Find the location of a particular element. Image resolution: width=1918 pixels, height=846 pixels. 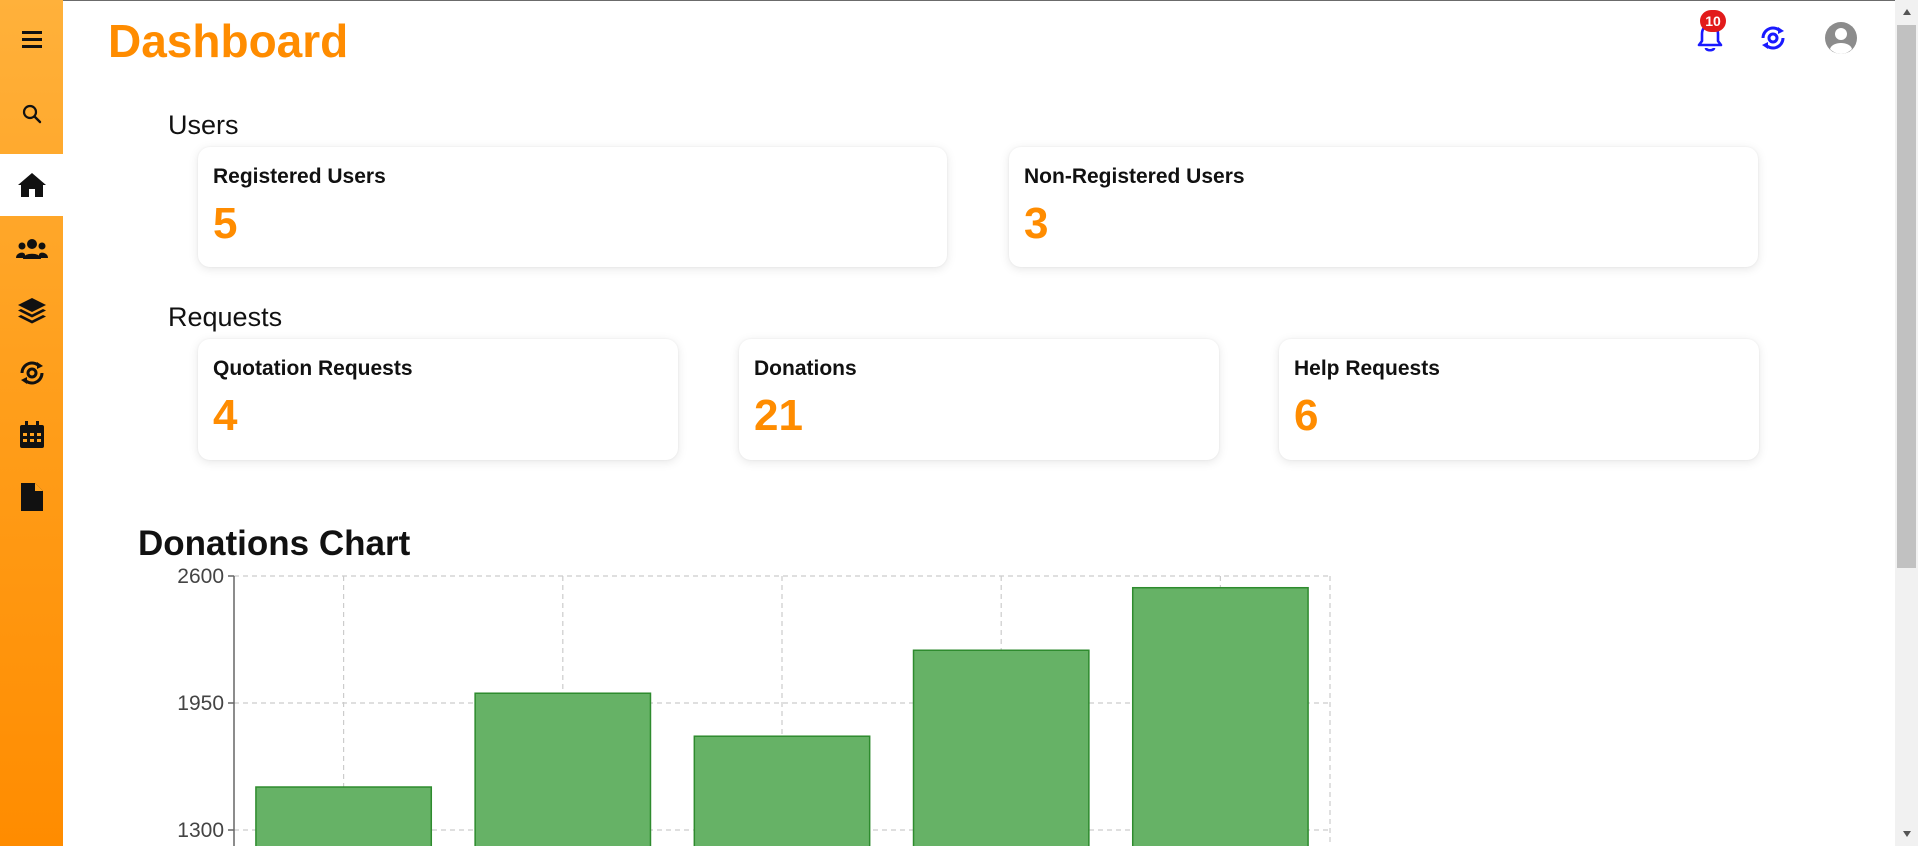

triangle-down-icon is located at coordinates (1906, 834).